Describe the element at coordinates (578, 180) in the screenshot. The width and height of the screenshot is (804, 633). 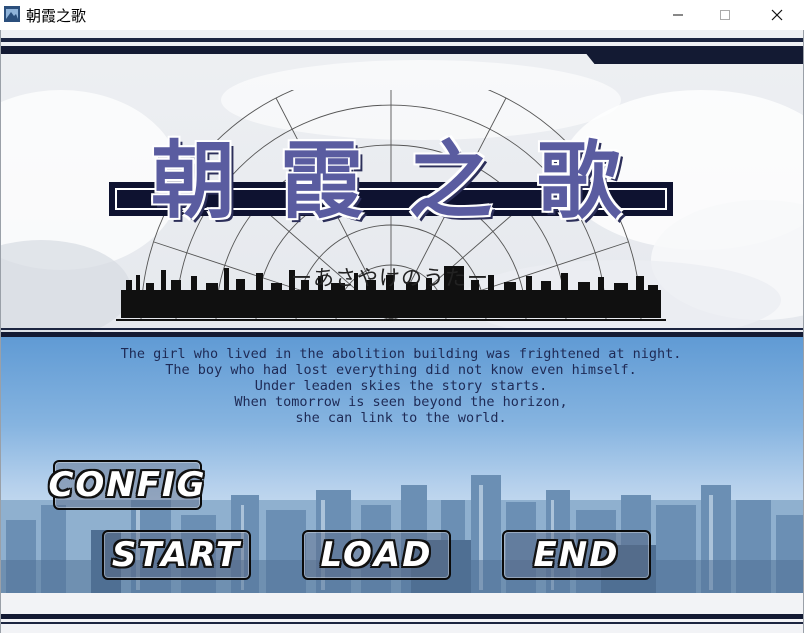
I see `logo-char-4: 歌` at that location.